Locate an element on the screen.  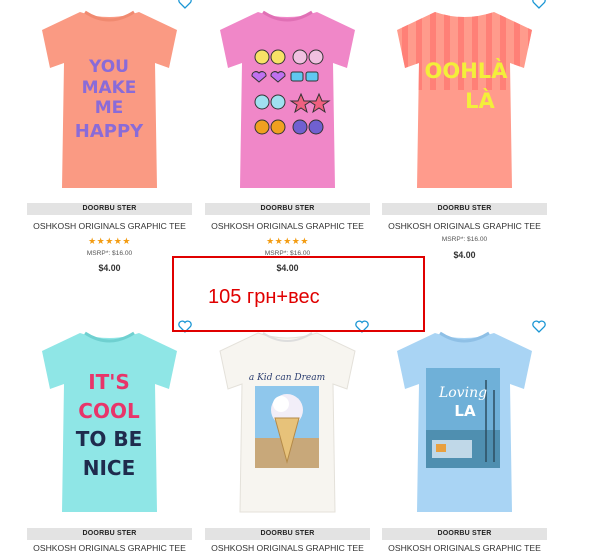
shirt-print-text: NICE is located at coordinates (109, 468).